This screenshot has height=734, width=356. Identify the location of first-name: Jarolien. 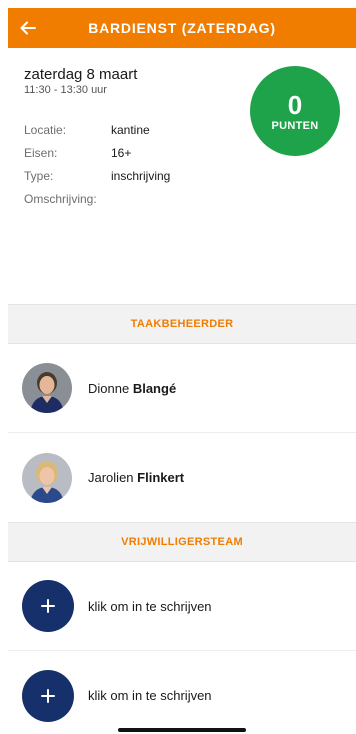
(111, 477).